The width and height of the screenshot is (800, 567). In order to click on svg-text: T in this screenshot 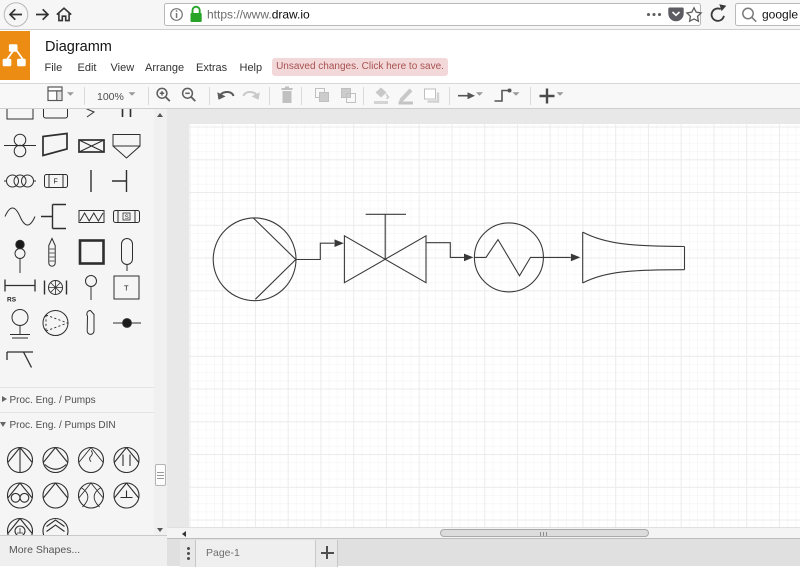, I will do `click(126, 288)`.